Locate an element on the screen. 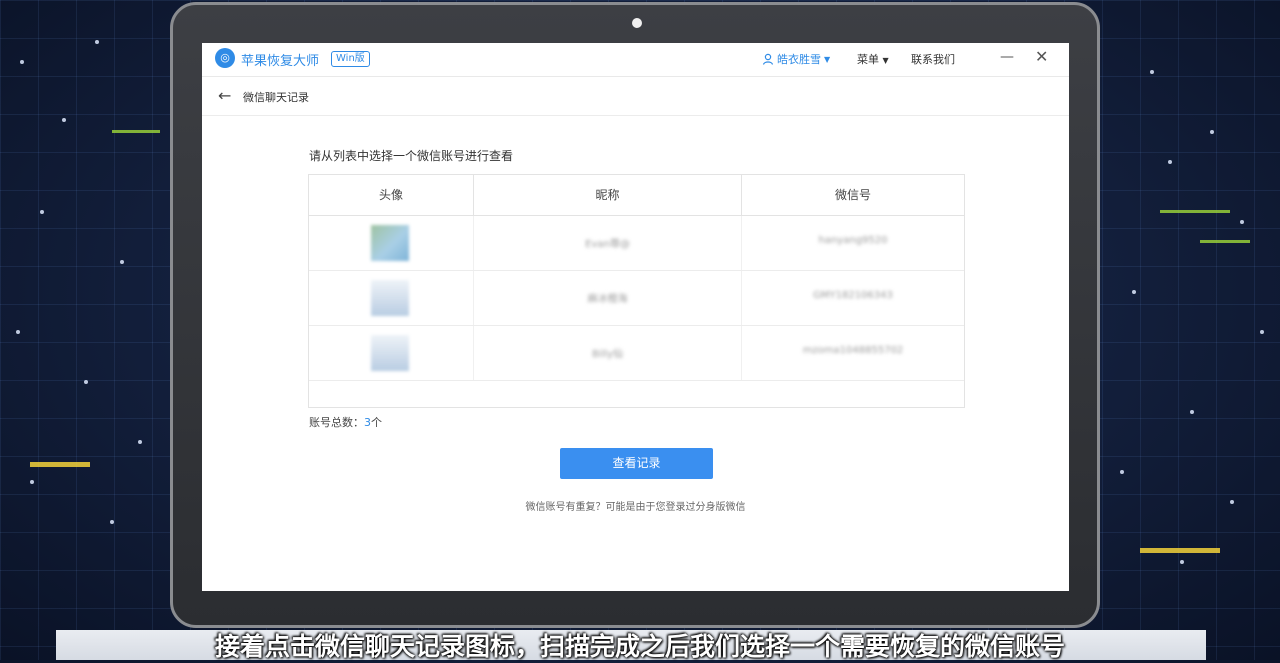 The image size is (1280, 663). column-header-avatar: 头像 is located at coordinates (390, 195).